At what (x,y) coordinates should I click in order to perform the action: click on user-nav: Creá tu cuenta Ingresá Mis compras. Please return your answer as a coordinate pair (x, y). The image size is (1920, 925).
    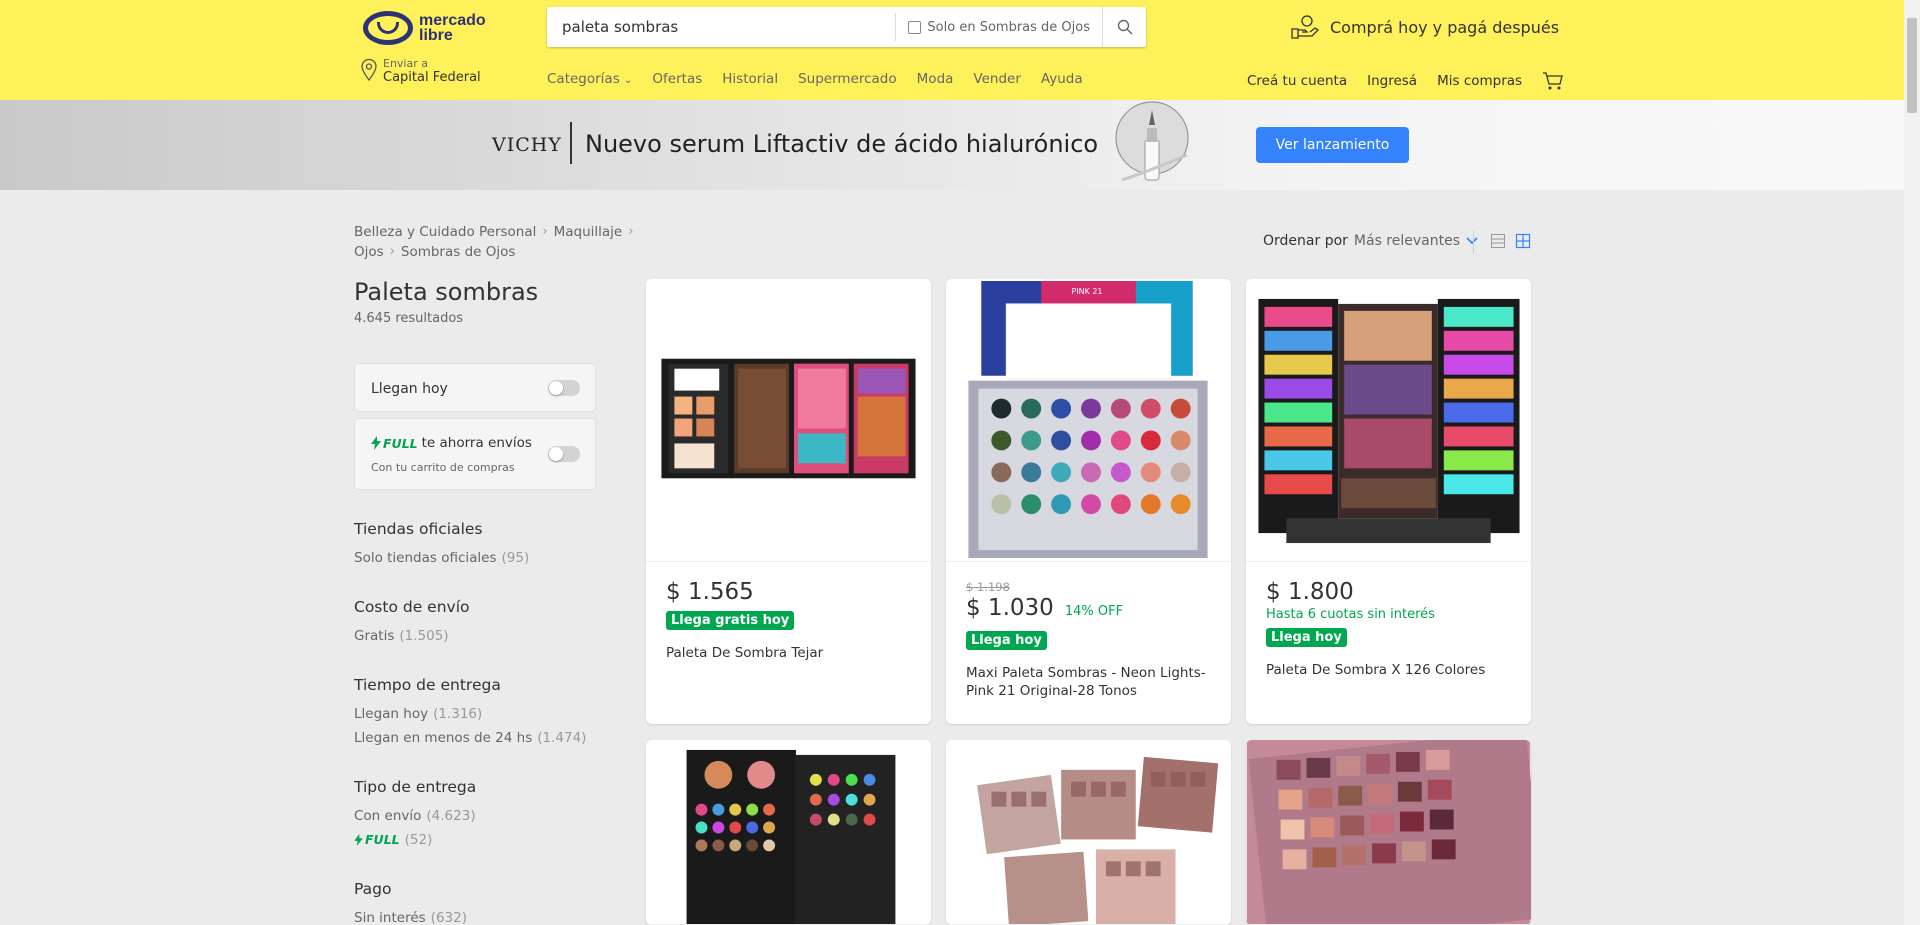
    Looking at the image, I should click on (1405, 81).